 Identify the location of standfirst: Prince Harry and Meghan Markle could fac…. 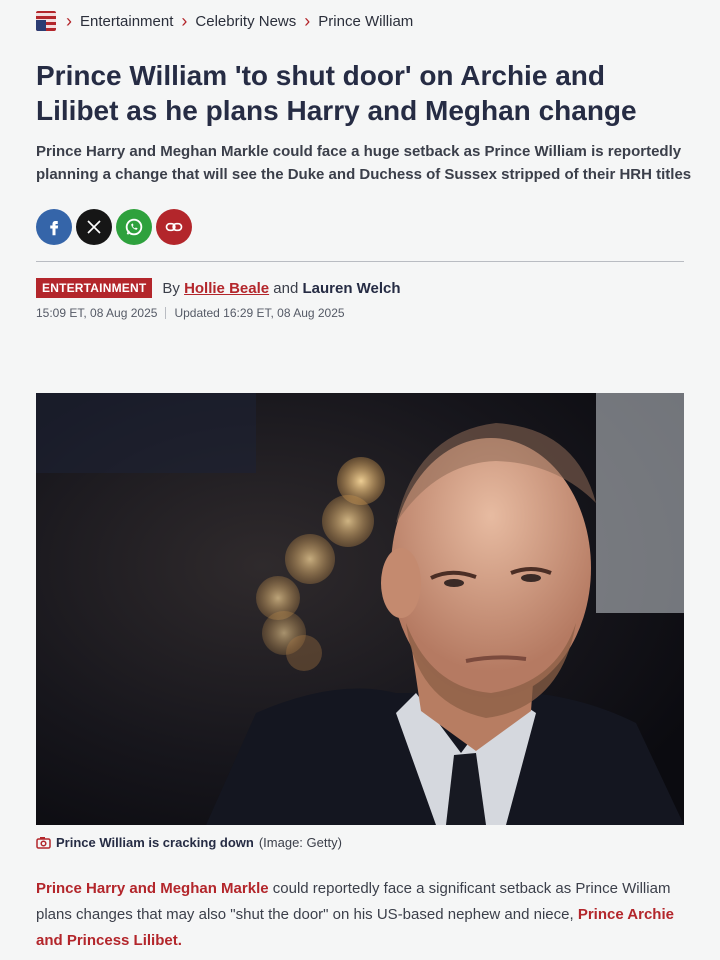
(364, 163).